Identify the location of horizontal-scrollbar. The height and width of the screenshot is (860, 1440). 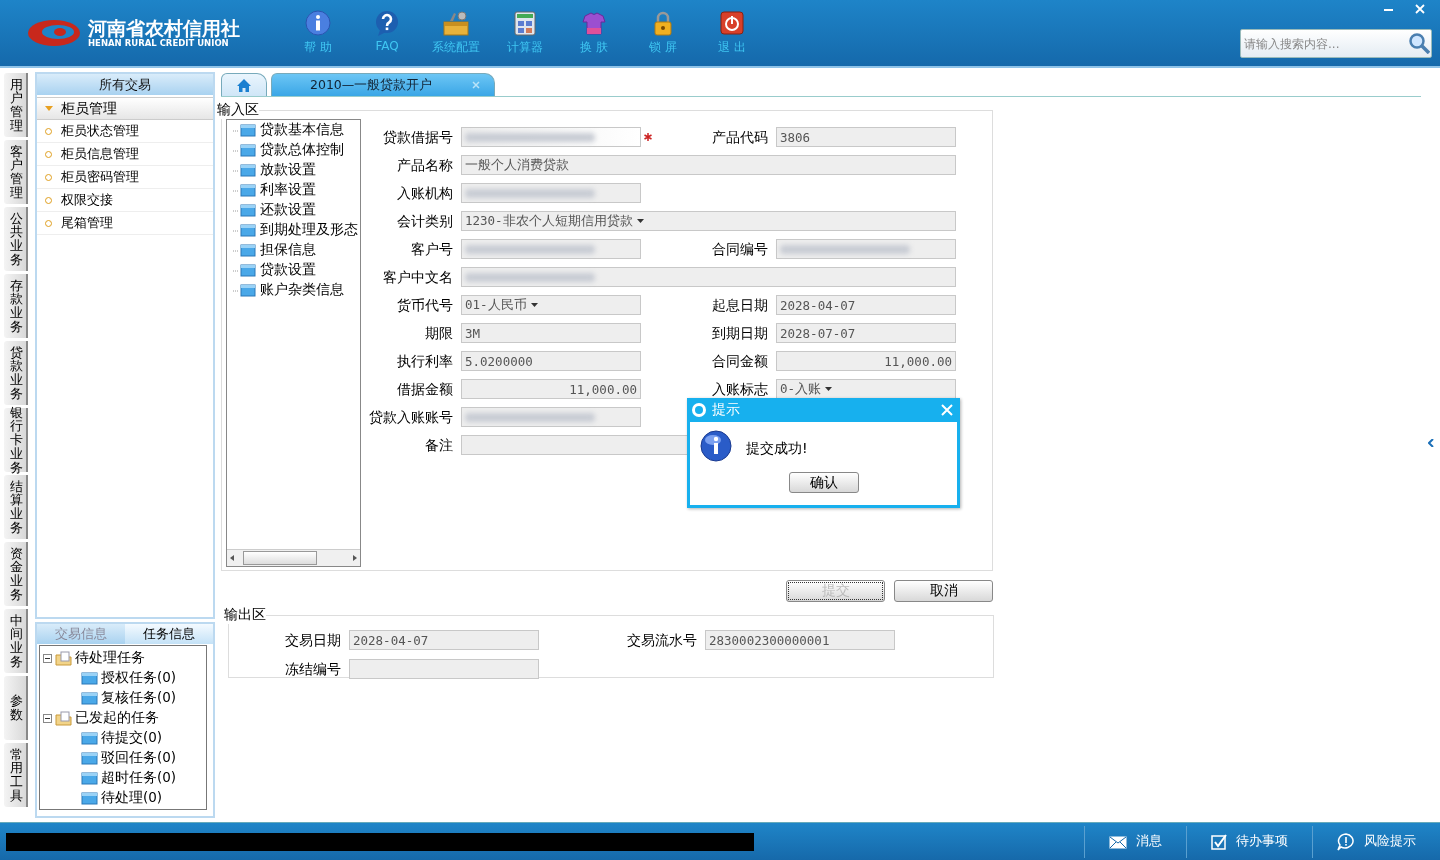
(293, 557).